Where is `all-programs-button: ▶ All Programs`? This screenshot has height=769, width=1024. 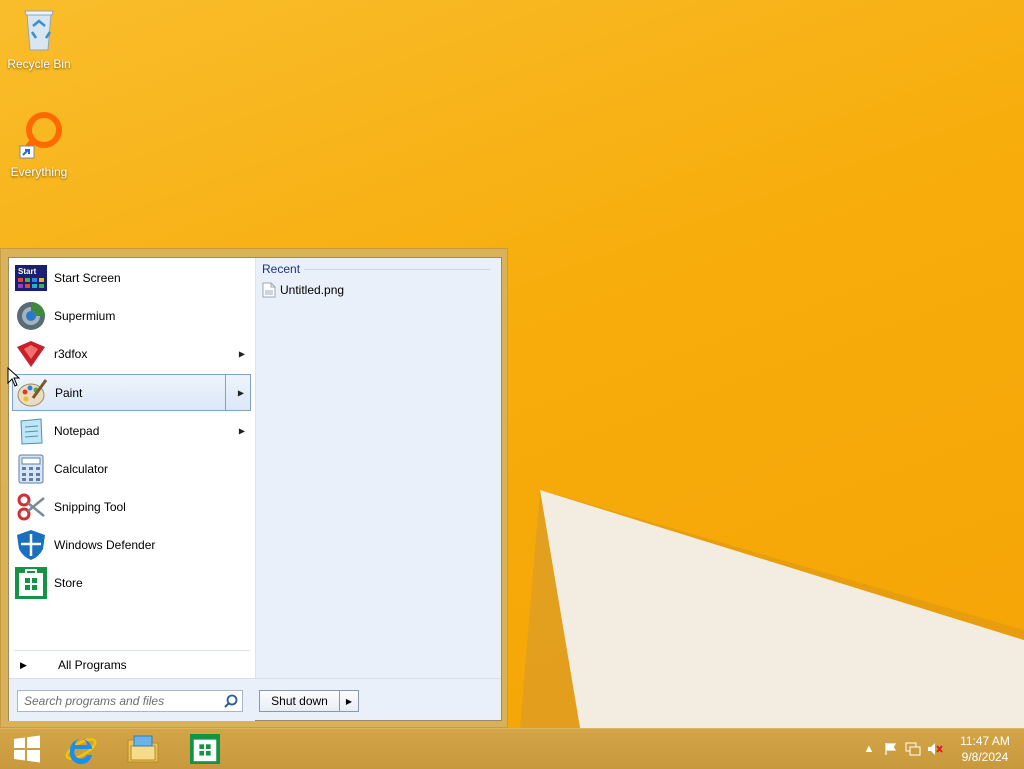 all-programs-button: ▶ All Programs is located at coordinates (131, 665).